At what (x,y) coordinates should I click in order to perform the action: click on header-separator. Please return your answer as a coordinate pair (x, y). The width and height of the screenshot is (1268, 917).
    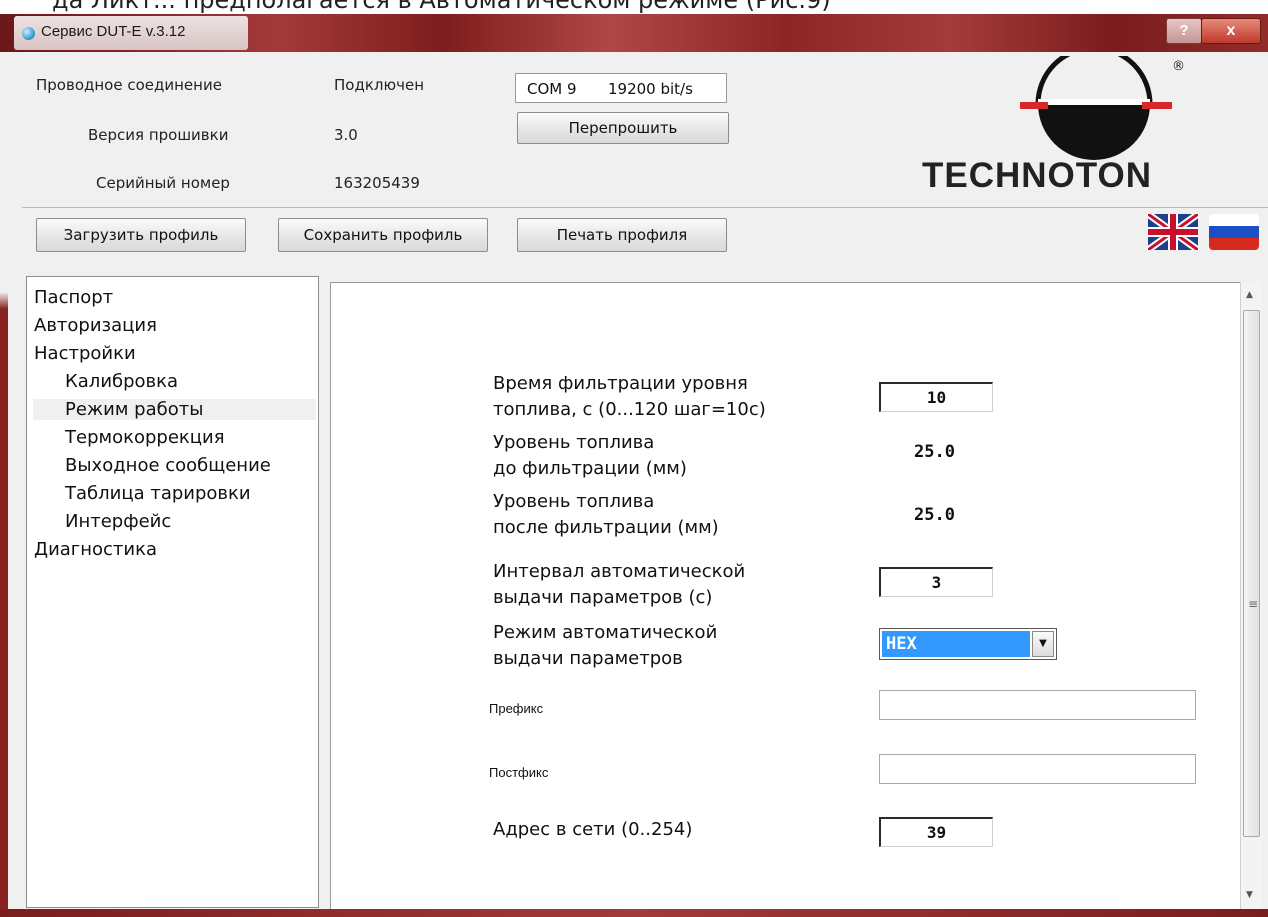
    Looking at the image, I should click on (645, 207).